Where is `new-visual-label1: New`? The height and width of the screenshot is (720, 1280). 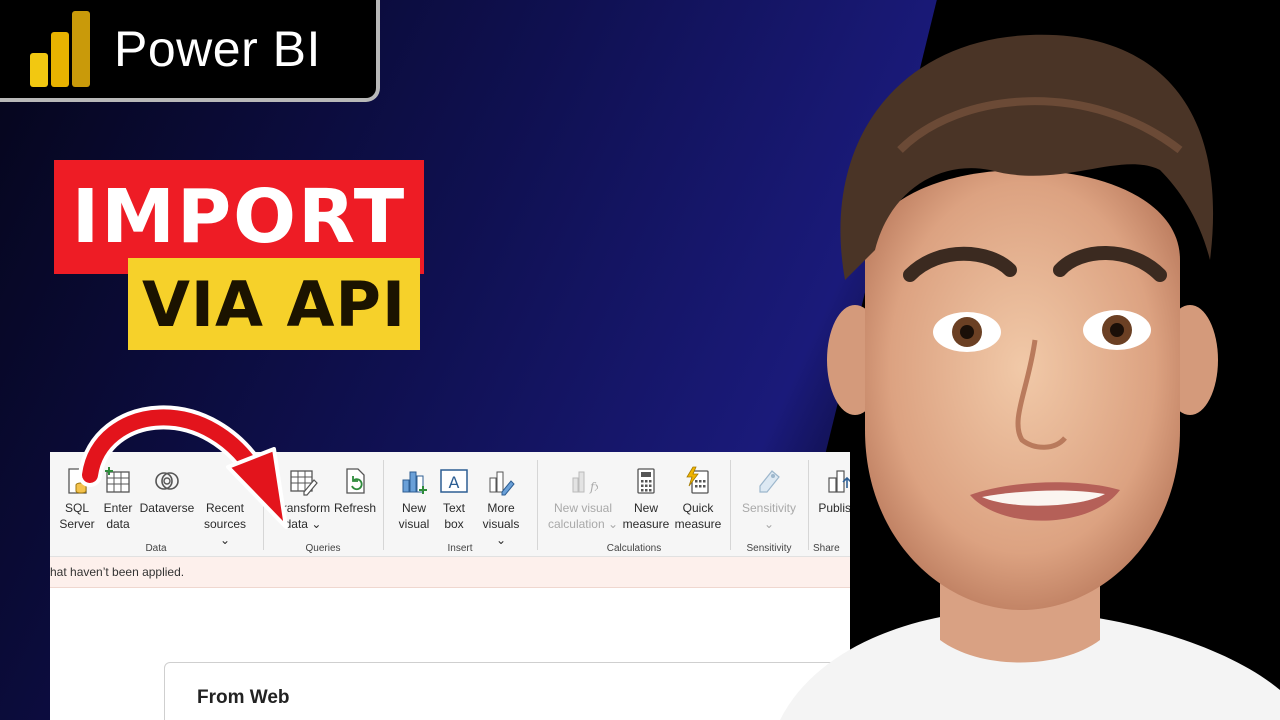 new-visual-label1: New is located at coordinates (413, 508).